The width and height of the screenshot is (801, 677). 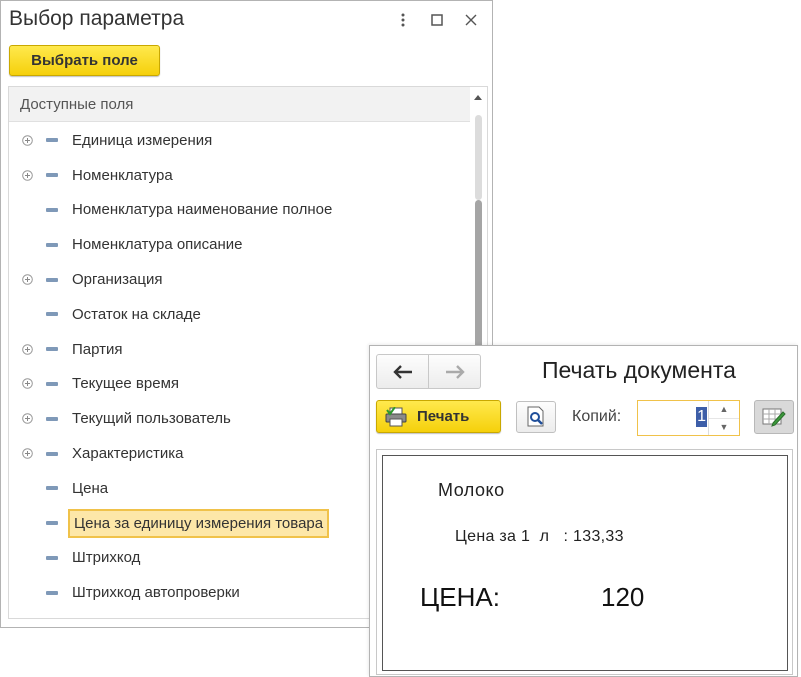 I want to click on copies-input: 1, so click(x=701, y=417).